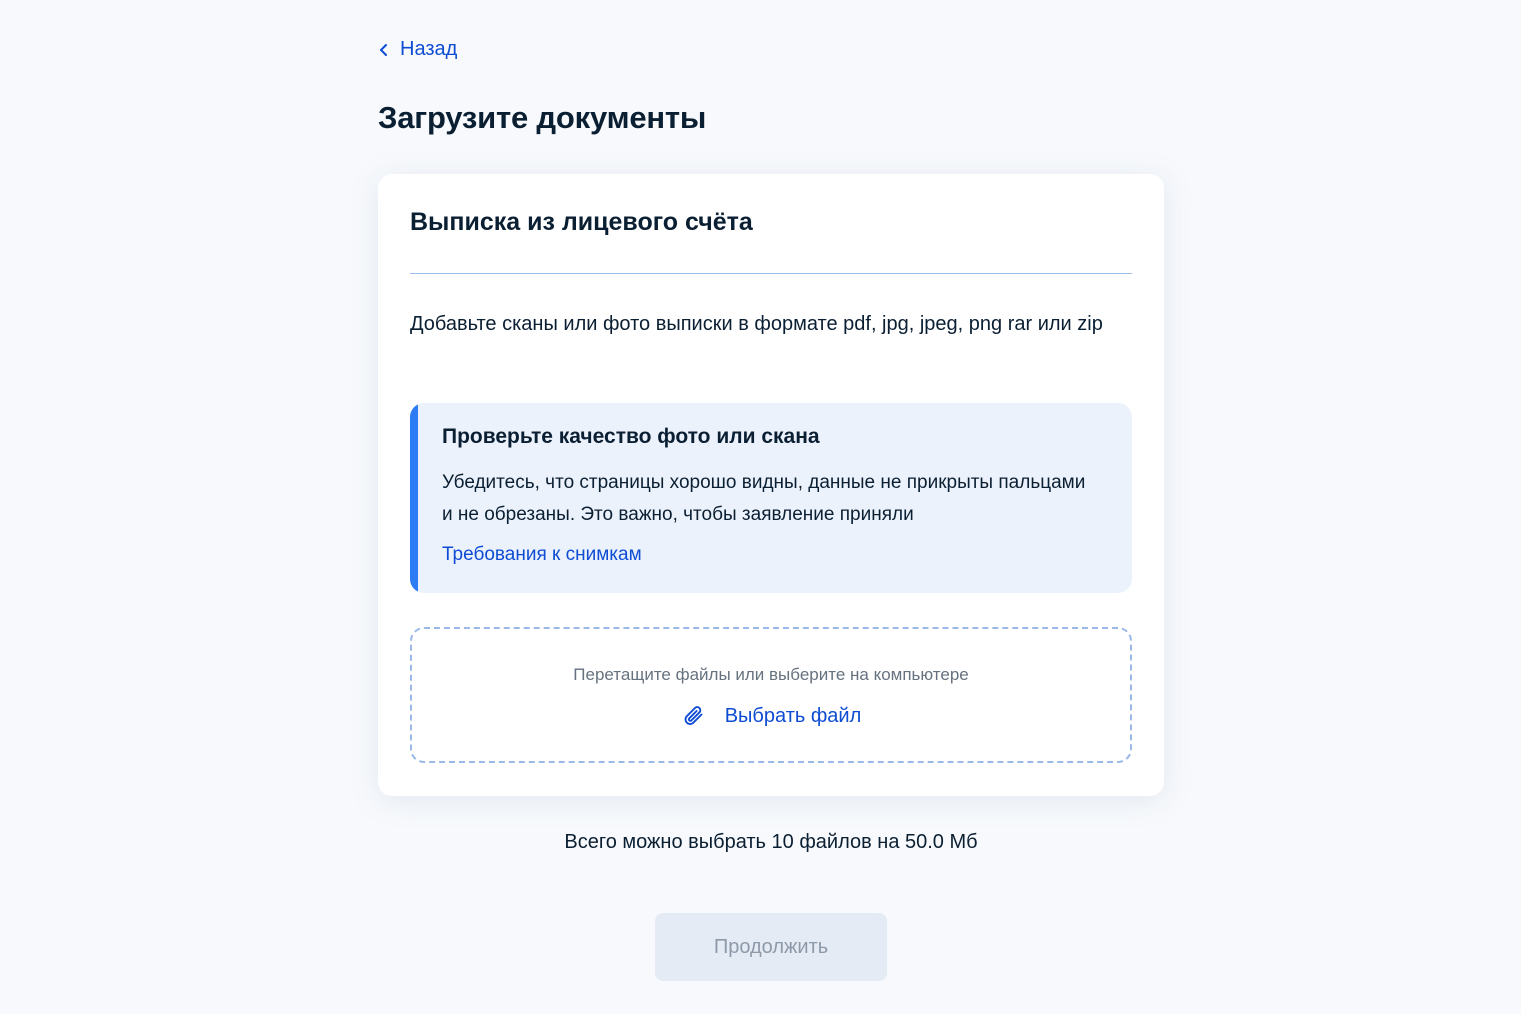 The height and width of the screenshot is (1014, 1521). I want to click on chevron-left-icon, so click(383, 49).